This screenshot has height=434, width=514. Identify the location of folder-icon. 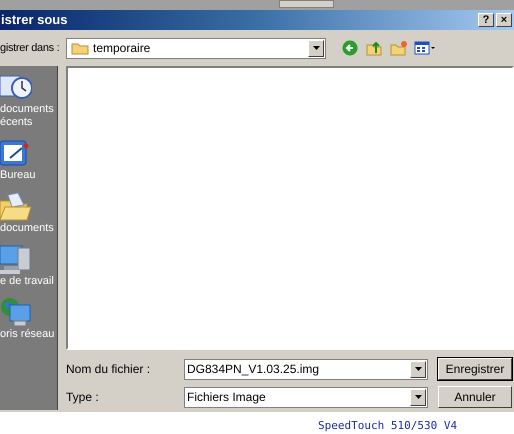
(80, 48).